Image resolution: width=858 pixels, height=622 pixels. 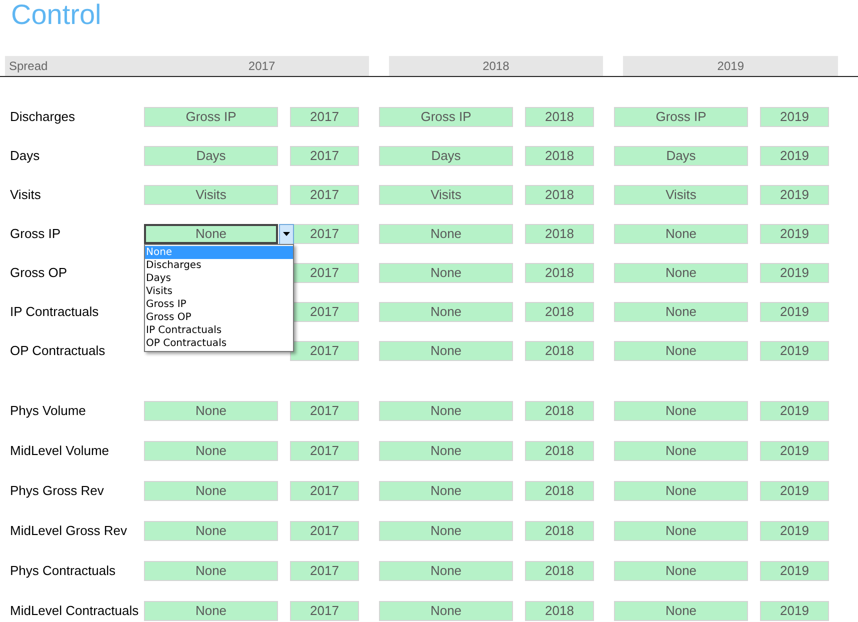 What do you see at coordinates (74, 611) in the screenshot?
I see `row-label: MidLevel Contractuals` at bounding box center [74, 611].